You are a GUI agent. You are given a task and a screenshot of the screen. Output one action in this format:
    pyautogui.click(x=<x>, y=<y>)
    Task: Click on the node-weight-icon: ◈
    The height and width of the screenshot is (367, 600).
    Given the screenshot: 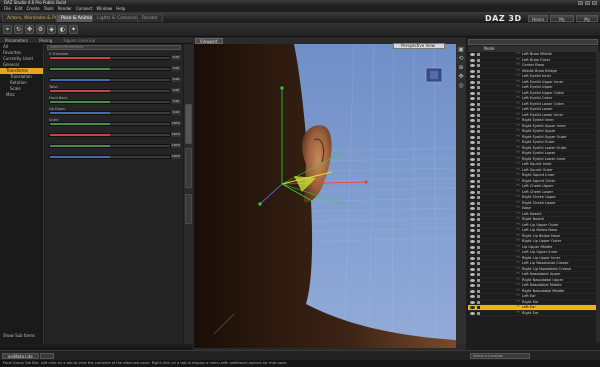 What is the action you would take?
    pyautogui.click(x=51, y=29)
    